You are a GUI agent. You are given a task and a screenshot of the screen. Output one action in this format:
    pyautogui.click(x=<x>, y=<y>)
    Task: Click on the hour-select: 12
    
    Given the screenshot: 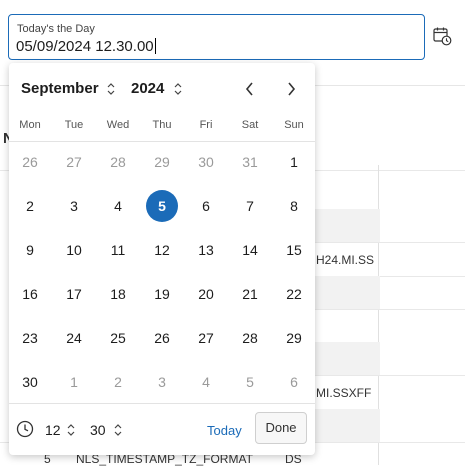 What is the action you would take?
    pyautogui.click(x=53, y=430)
    